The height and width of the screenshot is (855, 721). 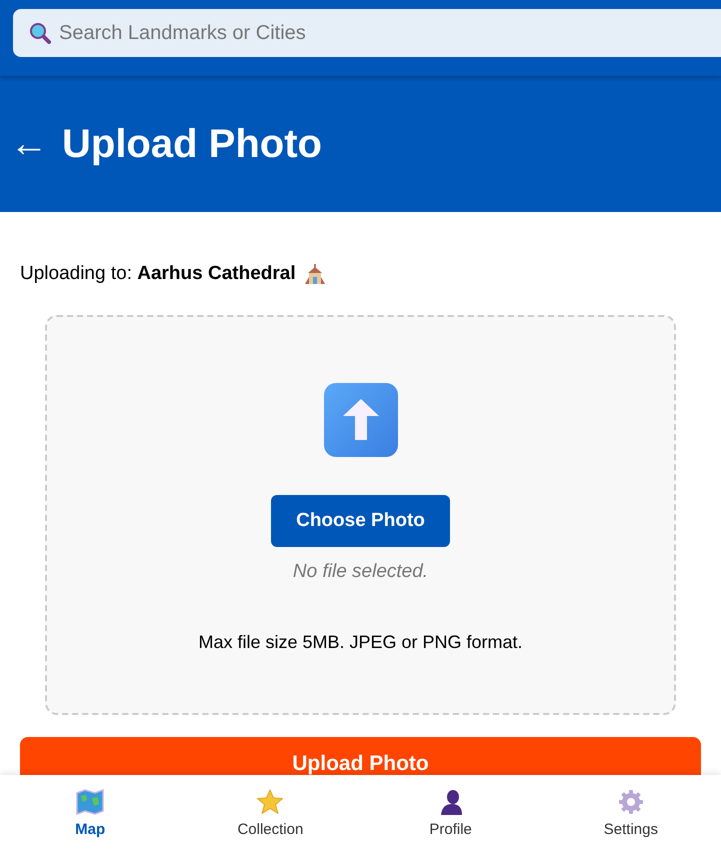 What do you see at coordinates (631, 801) in the screenshot?
I see `gear-icon` at bounding box center [631, 801].